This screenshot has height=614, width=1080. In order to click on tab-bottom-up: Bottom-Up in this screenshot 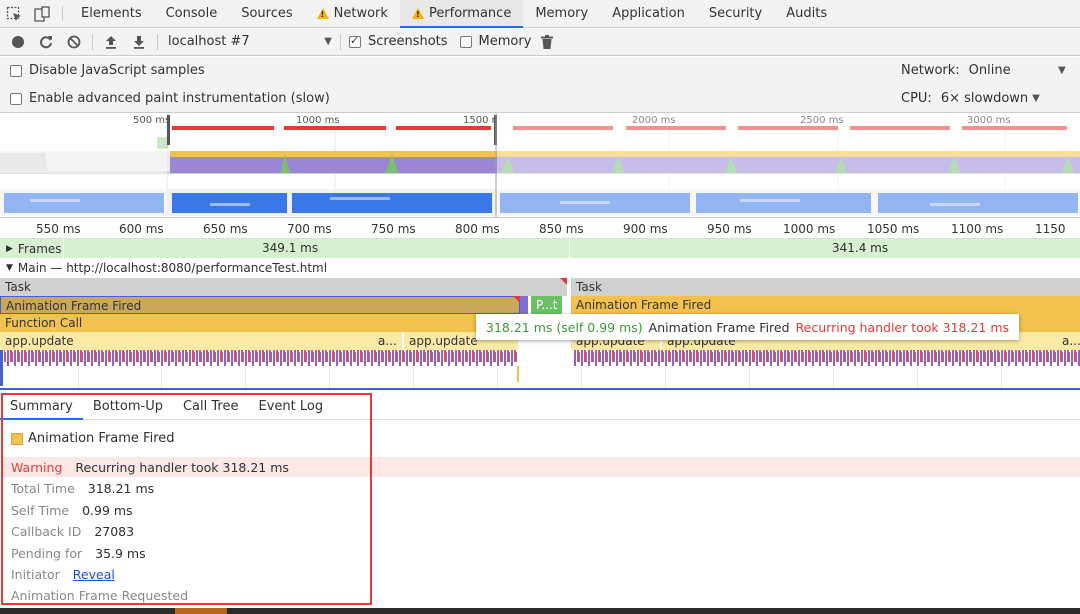, I will do `click(128, 406)`.